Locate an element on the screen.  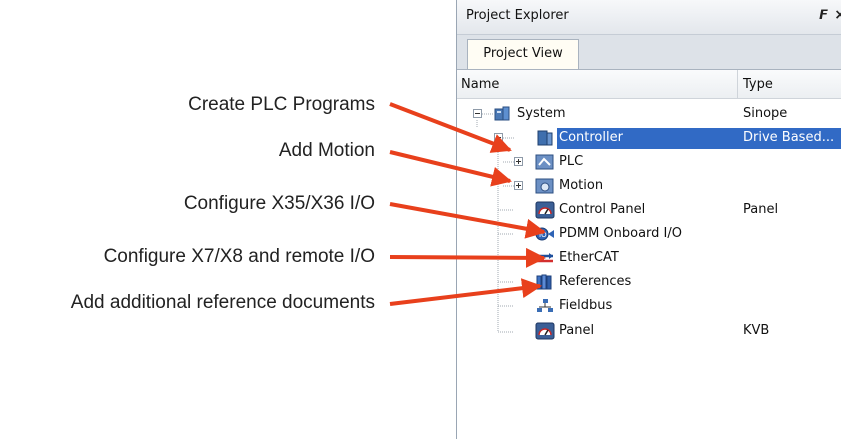
arrow-to-pdmm-io is located at coordinates (467, 220).